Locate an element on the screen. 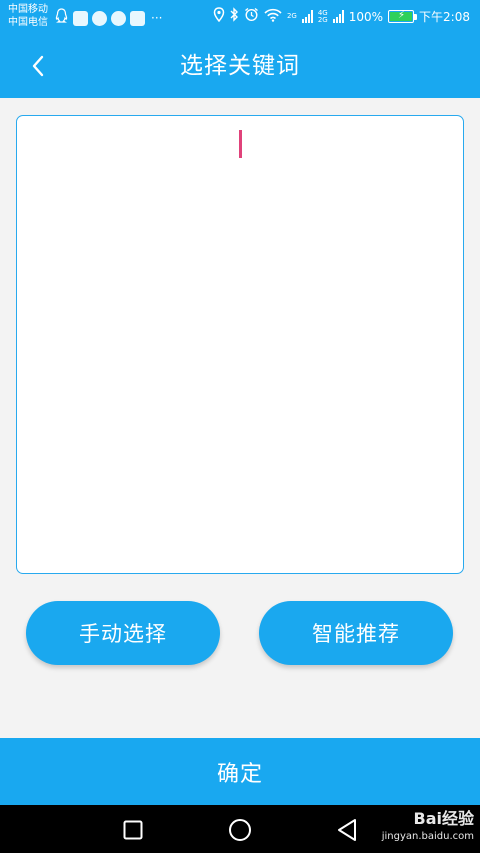 This screenshot has height=853, width=480. system-nav-bar: Bai经验 jingyan.baidu.com is located at coordinates (240, 829).